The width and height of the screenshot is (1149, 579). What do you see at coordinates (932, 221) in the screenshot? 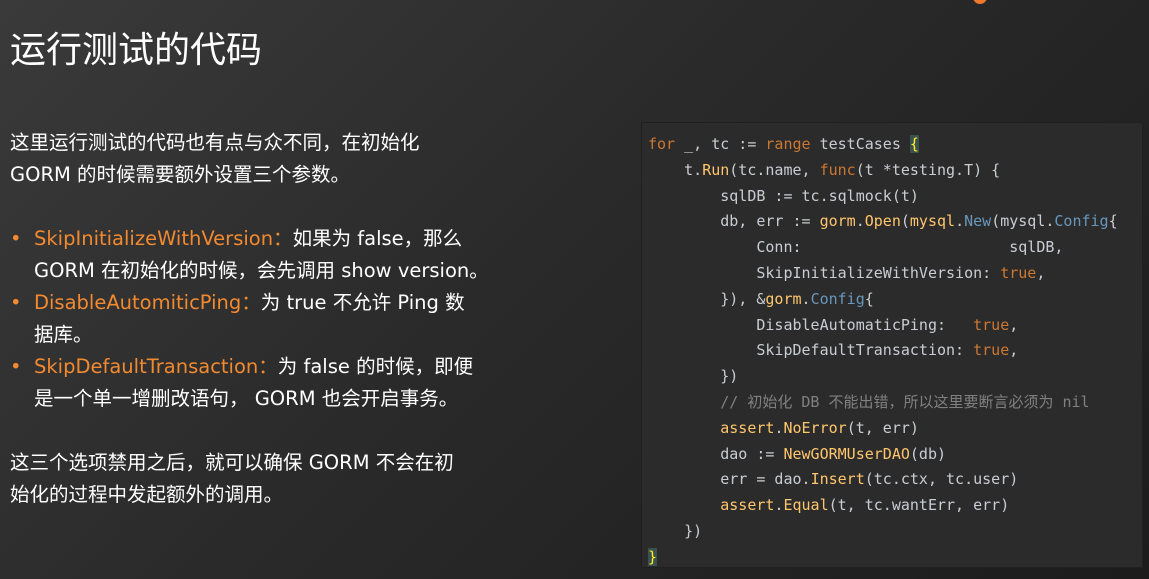
I see `code-token: mysql` at bounding box center [932, 221].